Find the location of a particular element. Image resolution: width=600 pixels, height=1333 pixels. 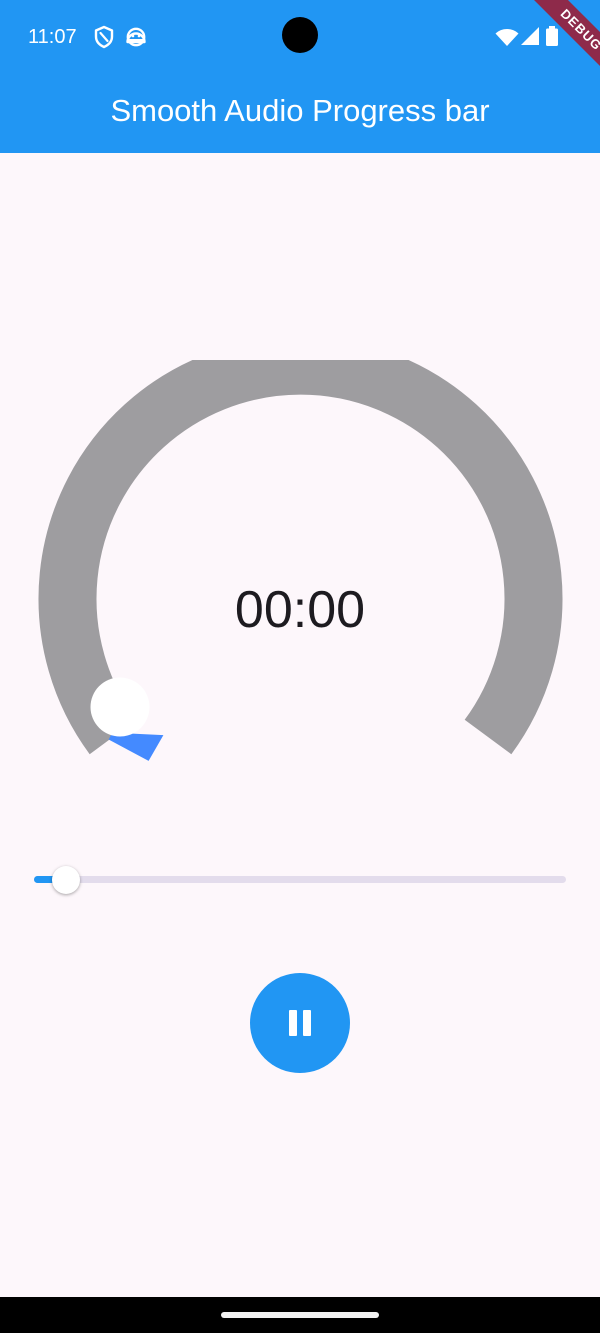

home-gesture-handle is located at coordinates (300, 1315).